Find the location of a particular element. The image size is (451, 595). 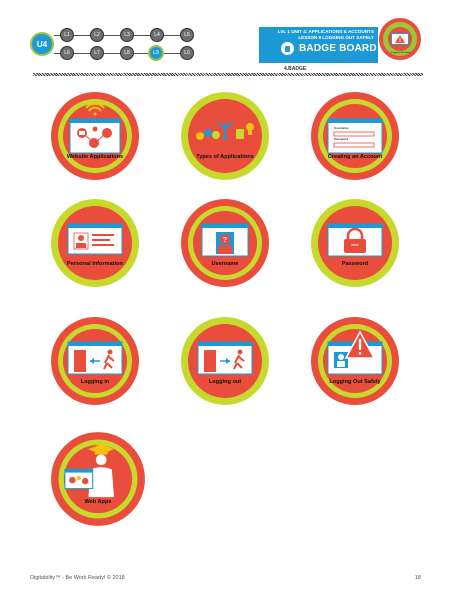

lesson-l4: L4 is located at coordinates (157, 35).